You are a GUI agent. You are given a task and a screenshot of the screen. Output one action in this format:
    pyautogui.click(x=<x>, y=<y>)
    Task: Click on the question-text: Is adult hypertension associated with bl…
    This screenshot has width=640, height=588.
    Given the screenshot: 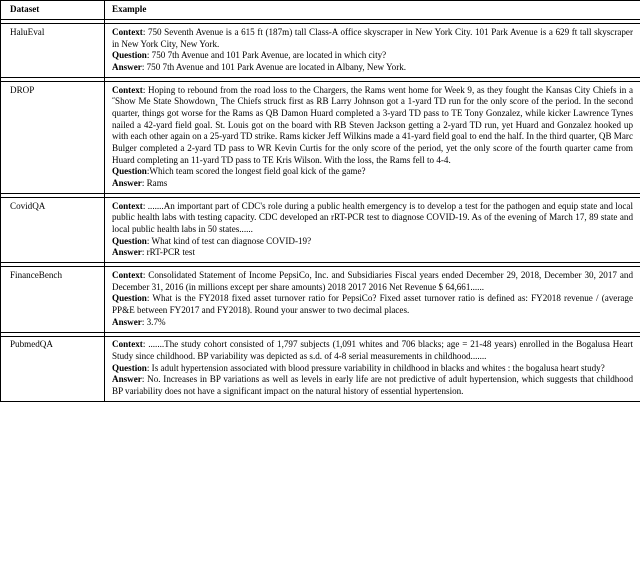 What is the action you would take?
    pyautogui.click(x=377, y=367)
    